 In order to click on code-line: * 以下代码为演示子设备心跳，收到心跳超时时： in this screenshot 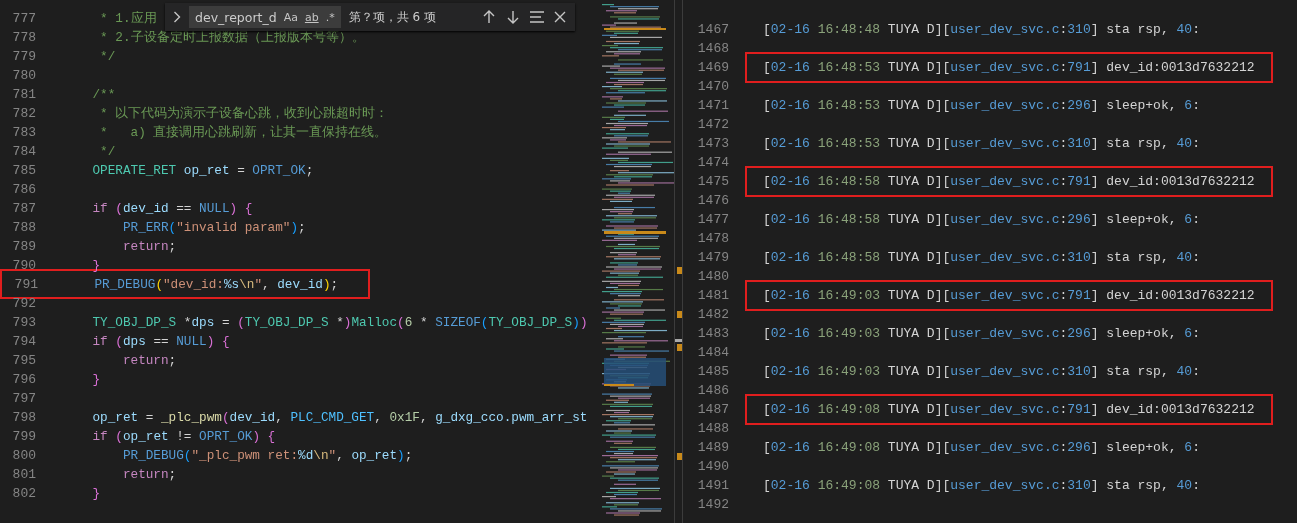, I will do `click(244, 114)`.